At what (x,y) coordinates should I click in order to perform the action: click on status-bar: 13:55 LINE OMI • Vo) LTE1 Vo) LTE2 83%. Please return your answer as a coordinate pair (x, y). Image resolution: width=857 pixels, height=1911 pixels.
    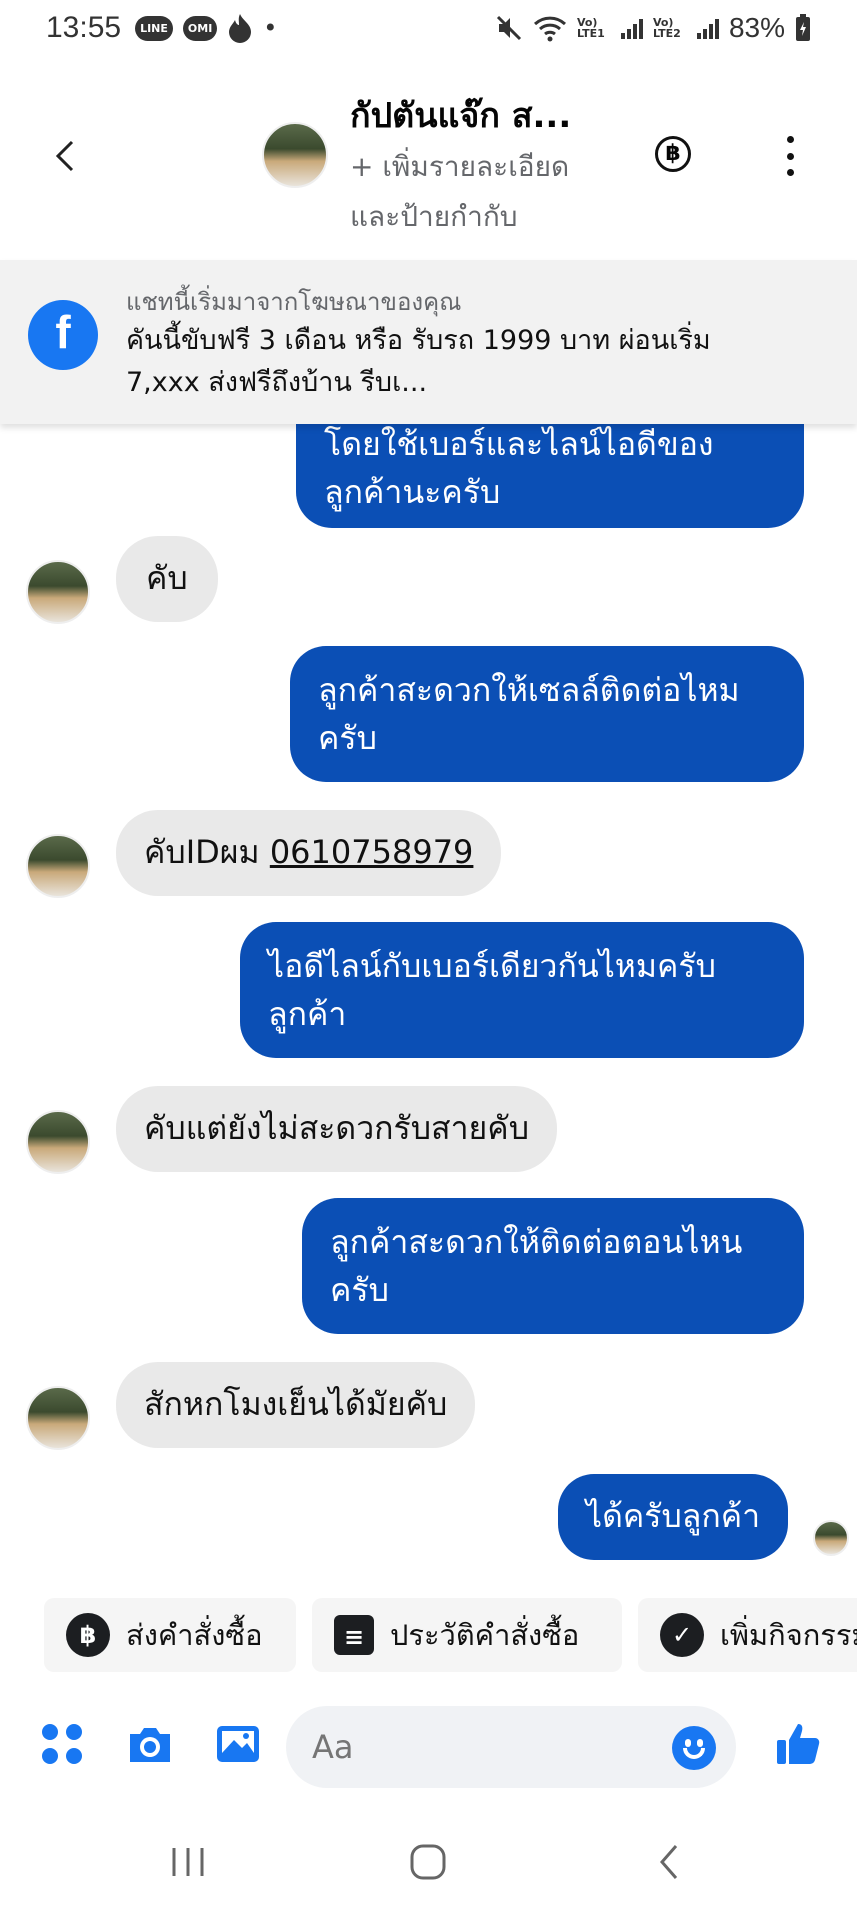
    Looking at the image, I should click on (428, 28).